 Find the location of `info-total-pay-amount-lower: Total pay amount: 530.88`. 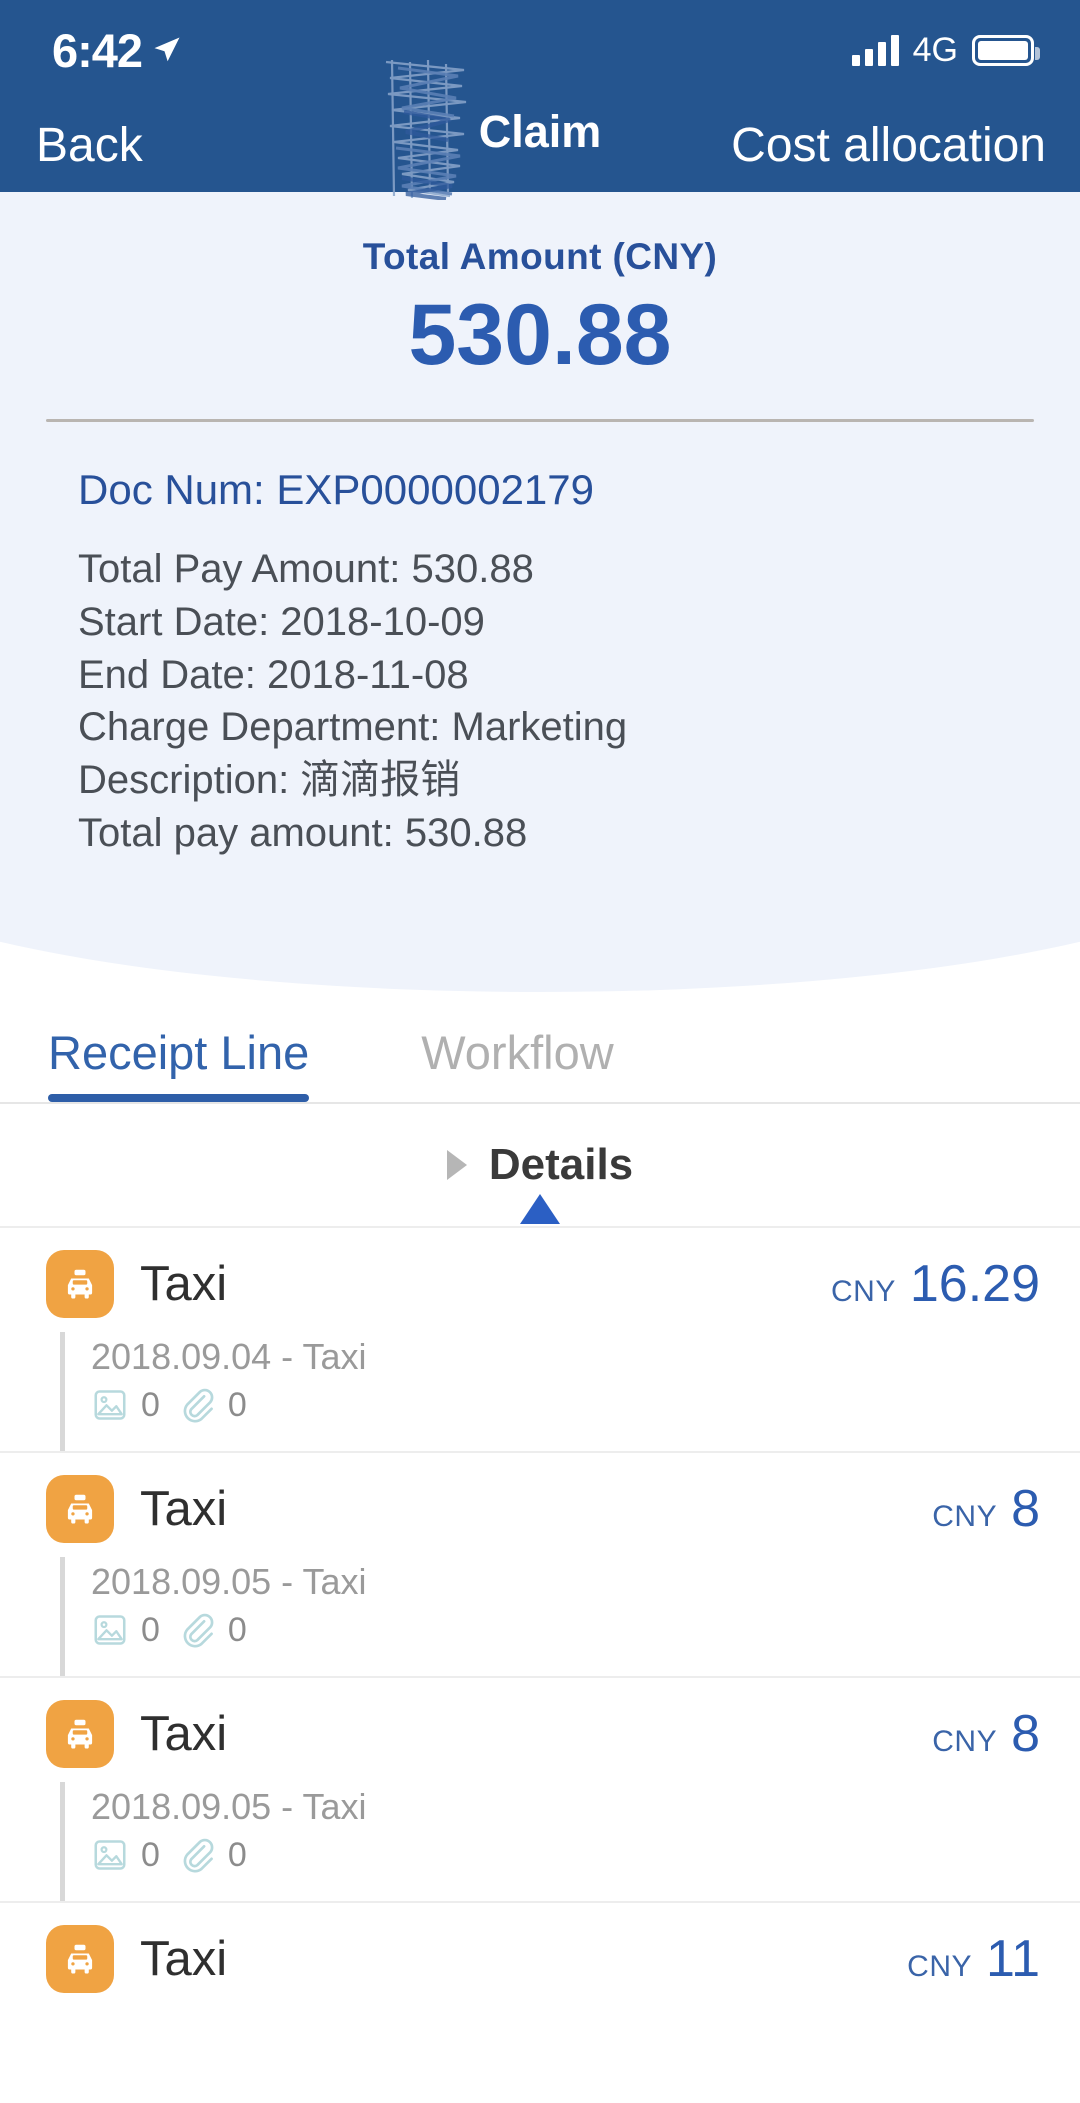

info-total-pay-amount-lower: Total pay amount: 530.88 is located at coordinates (303, 832).